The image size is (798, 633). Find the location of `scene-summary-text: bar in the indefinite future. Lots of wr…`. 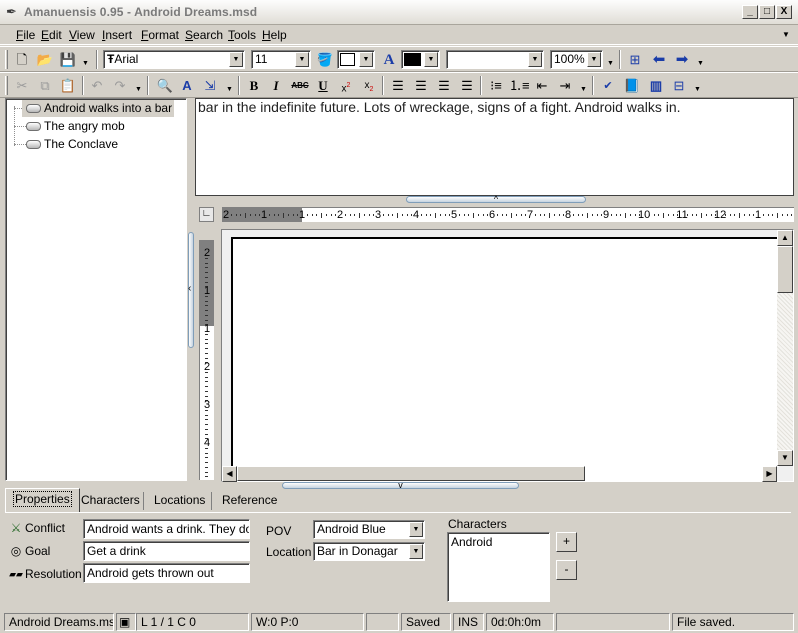

scene-summary-text: bar in the indefinite future. Lots of wr… is located at coordinates (494, 147).